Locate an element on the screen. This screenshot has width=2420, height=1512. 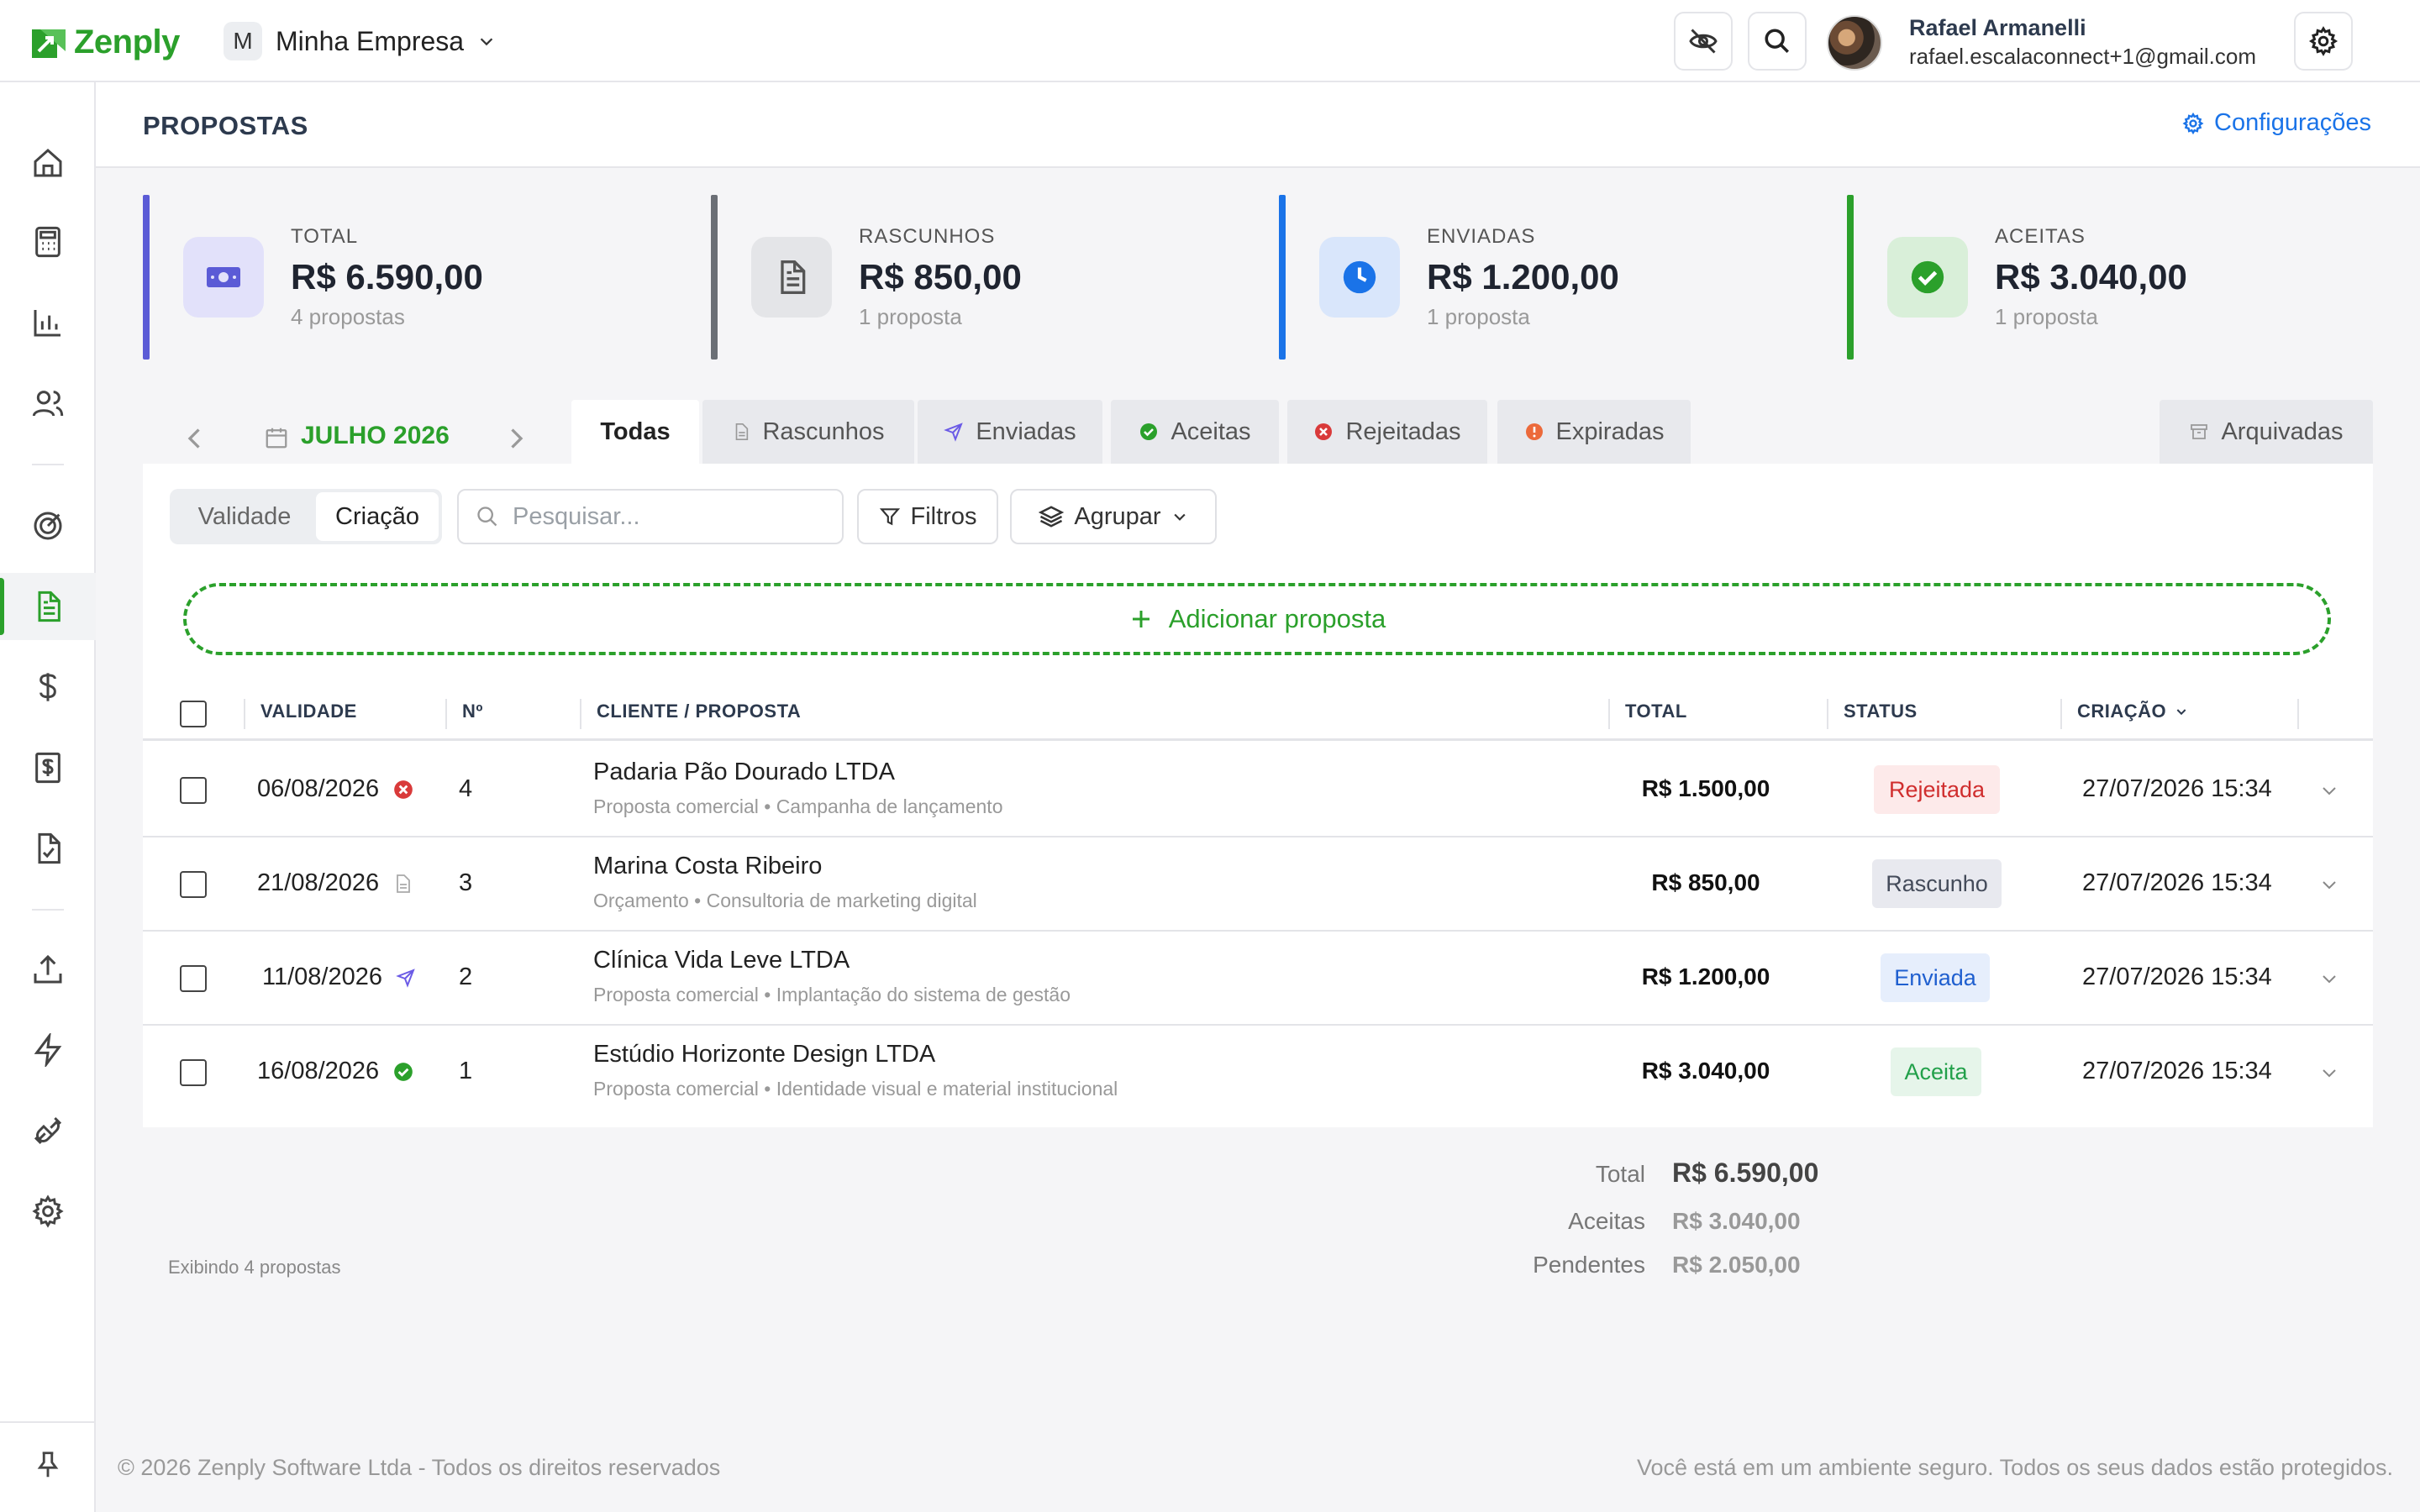
configurations-link: Configurações is located at coordinates (2276, 123).